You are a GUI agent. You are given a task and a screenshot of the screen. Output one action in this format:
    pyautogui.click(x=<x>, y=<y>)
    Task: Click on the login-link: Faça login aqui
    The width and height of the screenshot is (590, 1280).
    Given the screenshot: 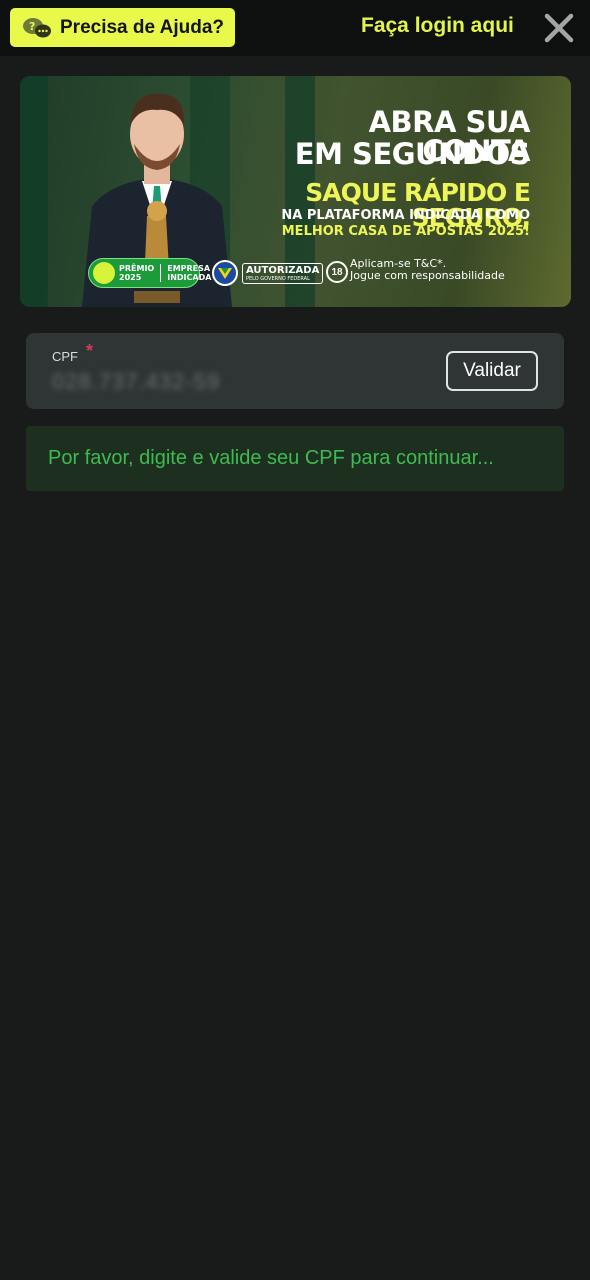 What is the action you would take?
    pyautogui.click(x=437, y=26)
    